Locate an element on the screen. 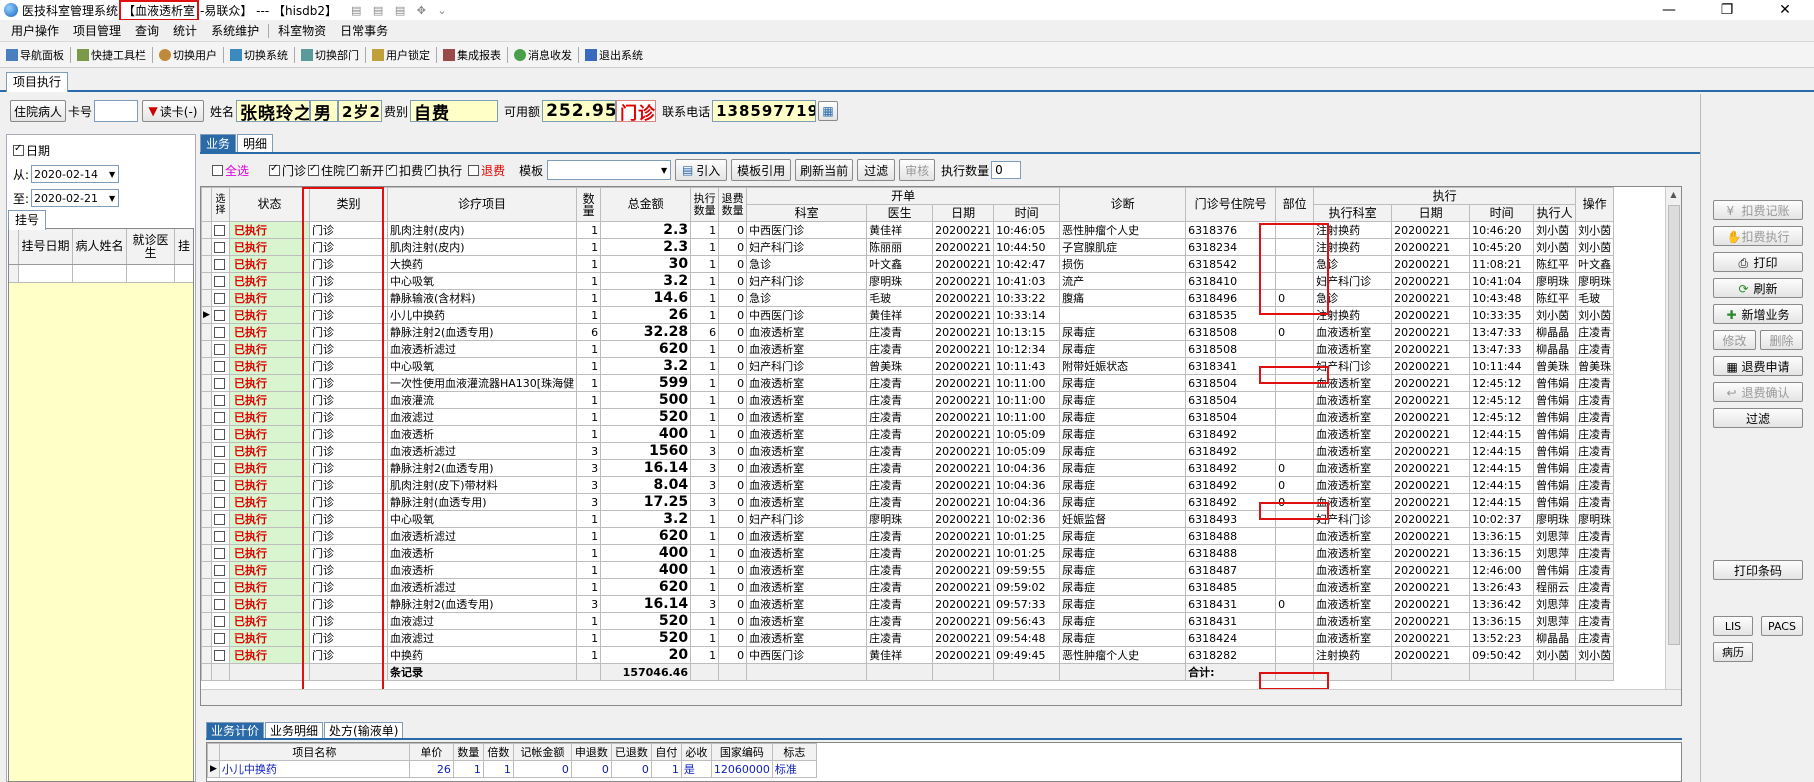 This screenshot has width=1814, height=782. menu-daily: 日常事务 is located at coordinates (364, 31).